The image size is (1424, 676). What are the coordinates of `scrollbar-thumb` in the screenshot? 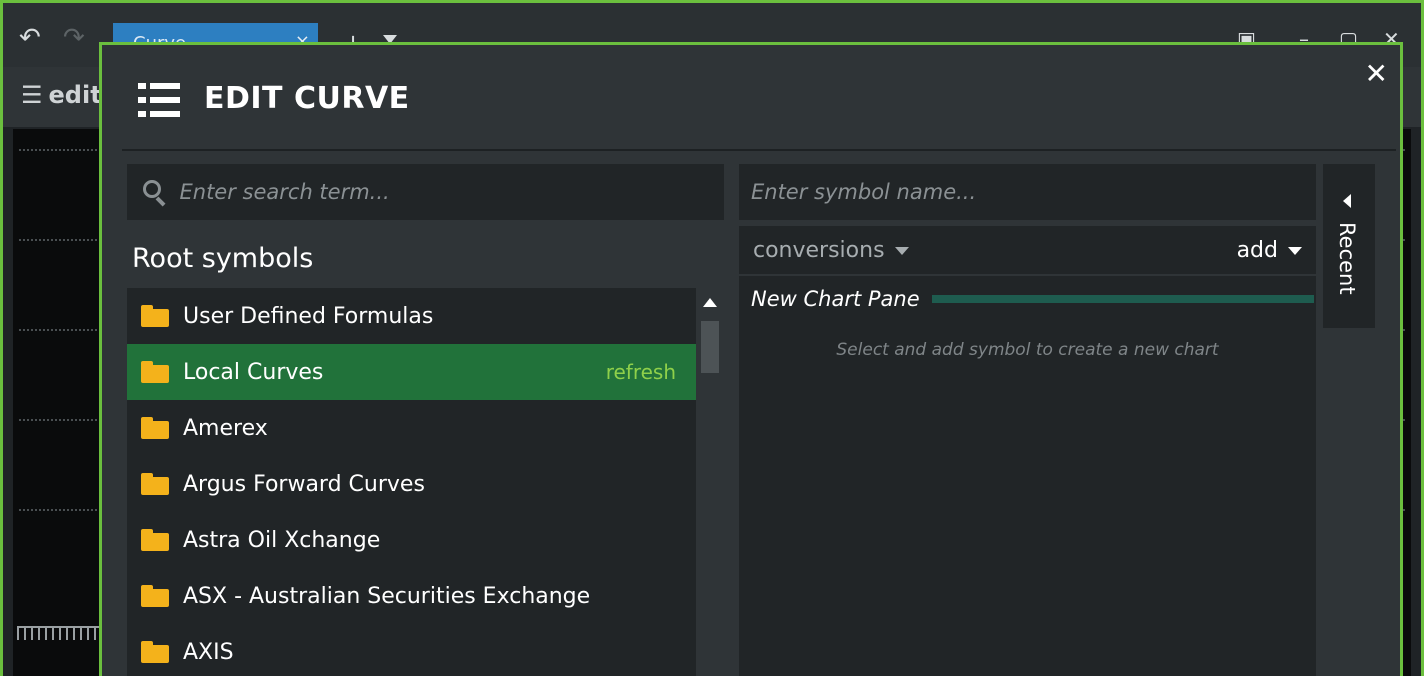 It's located at (710, 347).